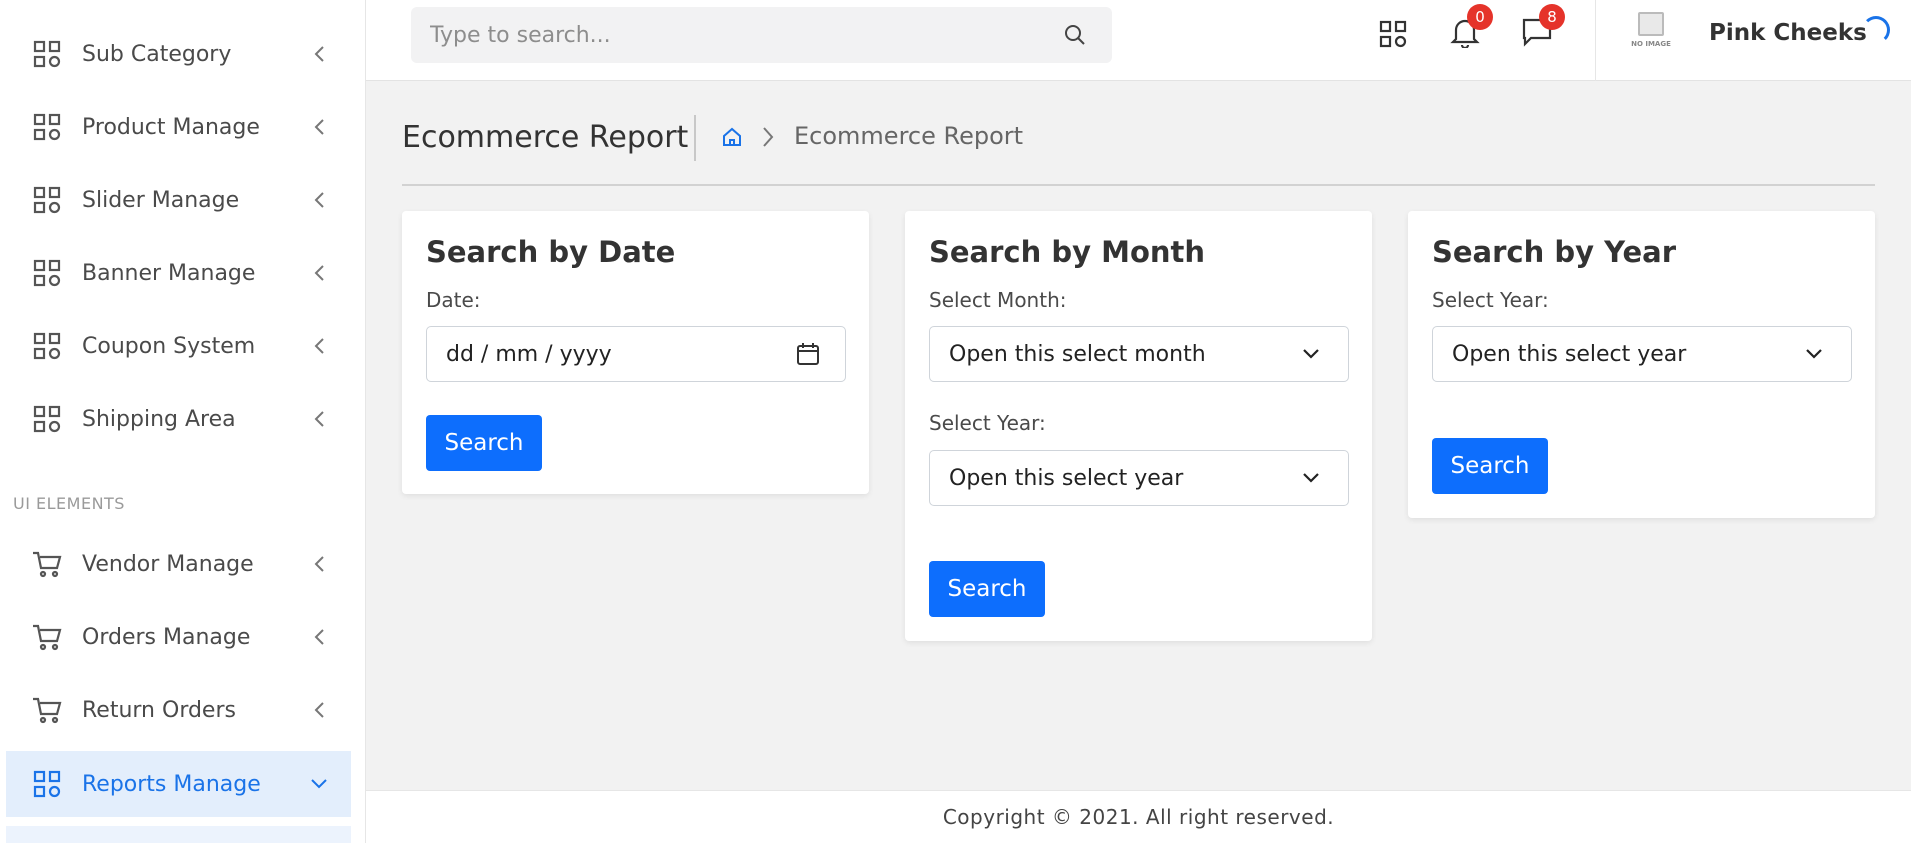 The width and height of the screenshot is (1911, 843). I want to click on sidebar-item-reports-manage: Reports Manage, so click(178, 784).